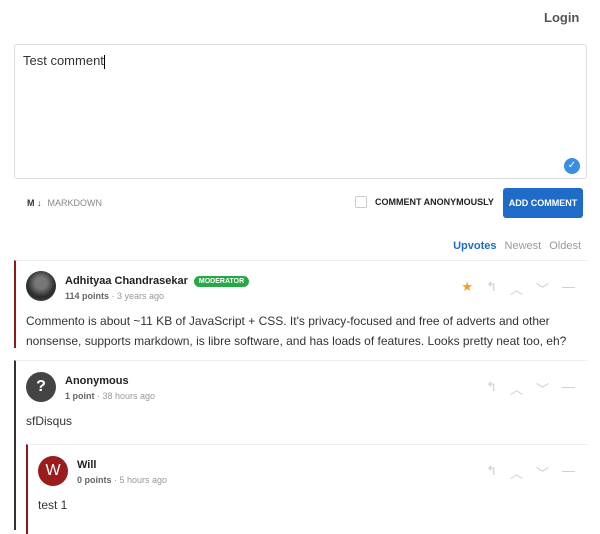 Image resolution: width=600 pixels, height=534 pixels. I want to click on star-icon: ★, so click(467, 288).